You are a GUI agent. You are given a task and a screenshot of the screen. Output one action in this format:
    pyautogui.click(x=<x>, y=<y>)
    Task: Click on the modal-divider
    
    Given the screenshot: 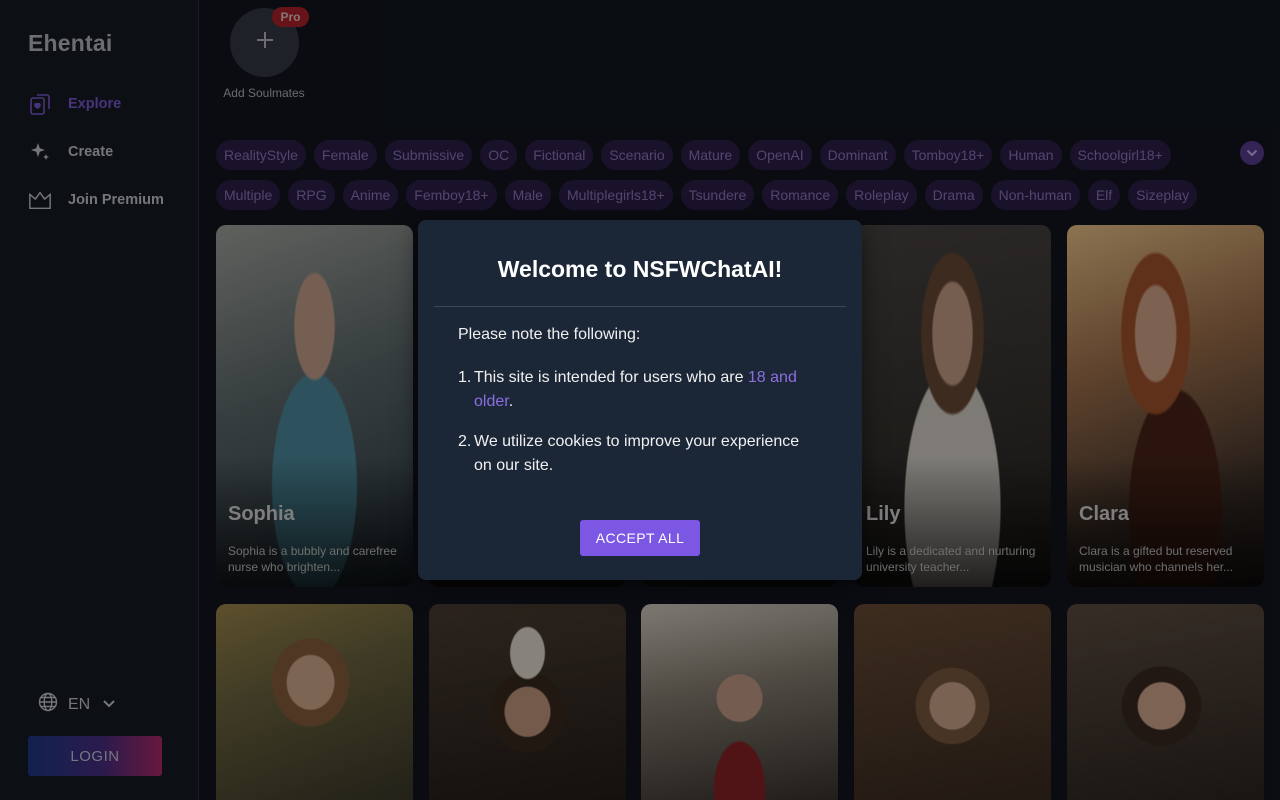 What is the action you would take?
    pyautogui.click(x=640, y=306)
    